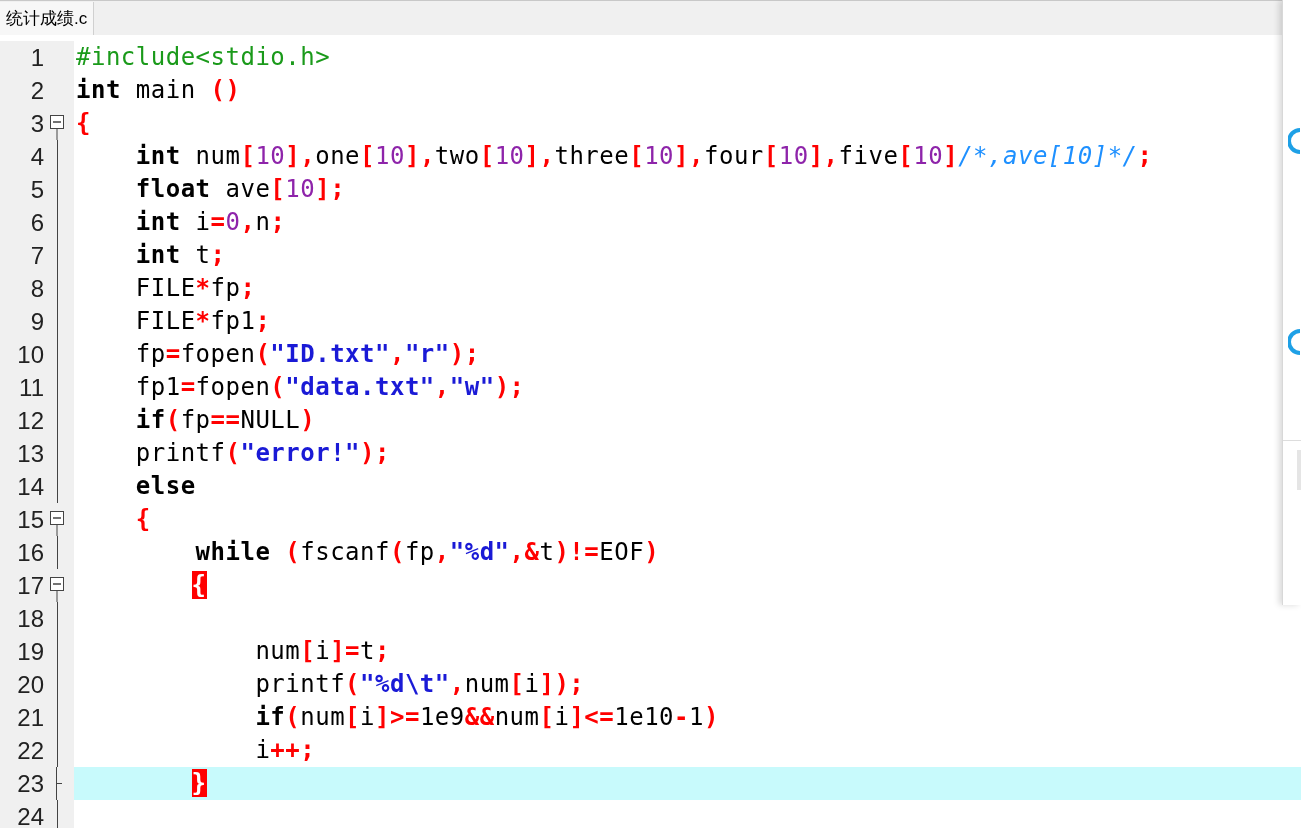 The width and height of the screenshot is (1301, 828). Describe the element at coordinates (643, 156) in the screenshot. I see `code-line: int num[10],one[10],two[10],three[10],four[10],five[10]/*,ave[10]*/;` at that location.